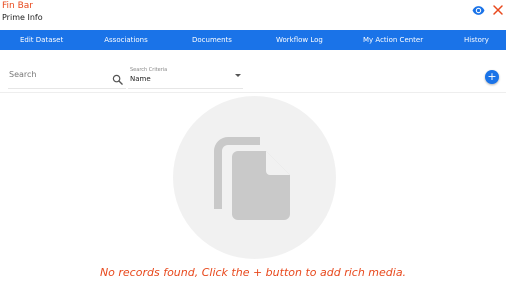  Describe the element at coordinates (252, 178) in the screenshot. I see `documents-icon` at that location.